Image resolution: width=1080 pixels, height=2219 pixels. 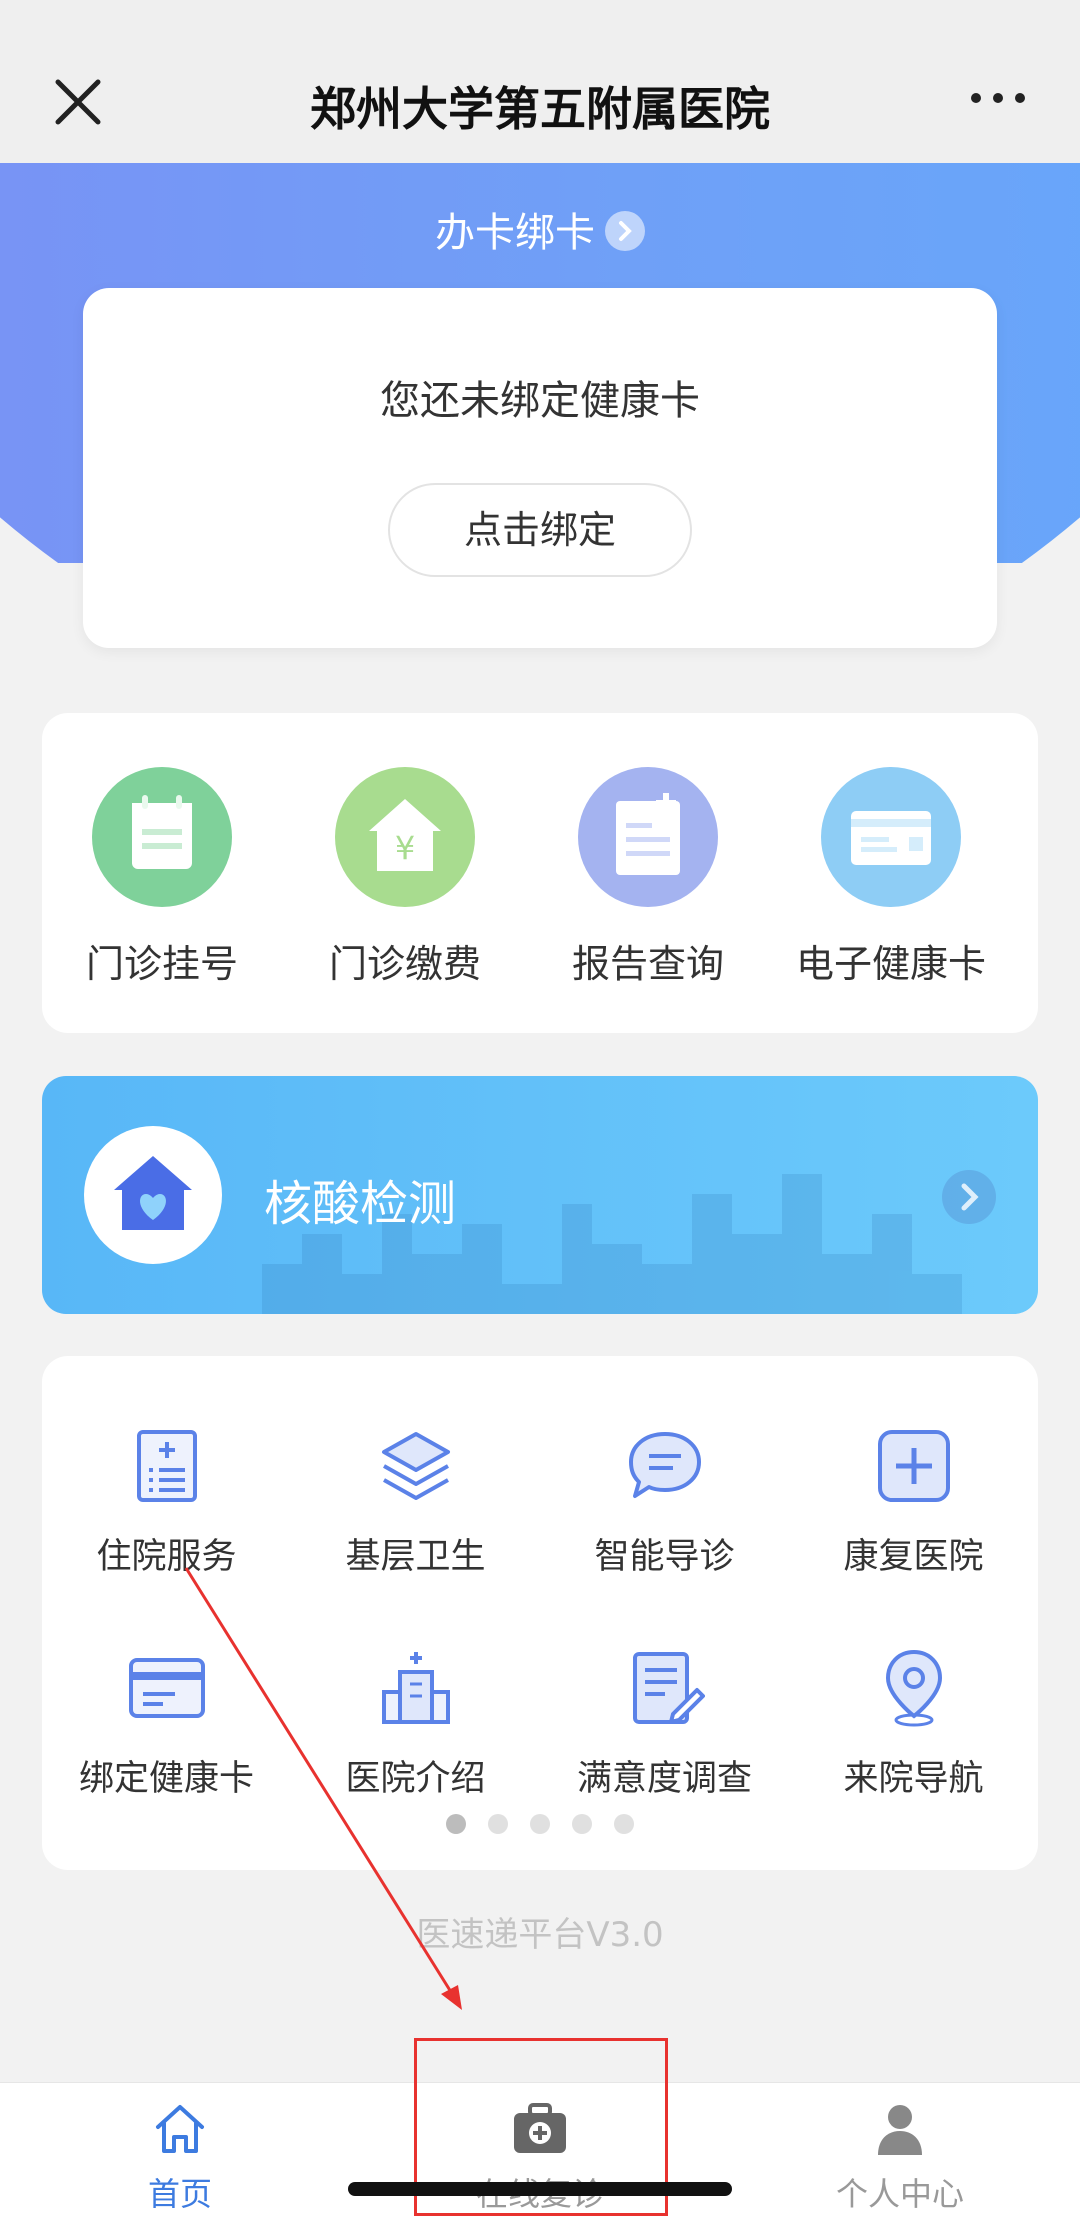 What do you see at coordinates (900, 2130) in the screenshot?
I see `user-icon` at bounding box center [900, 2130].